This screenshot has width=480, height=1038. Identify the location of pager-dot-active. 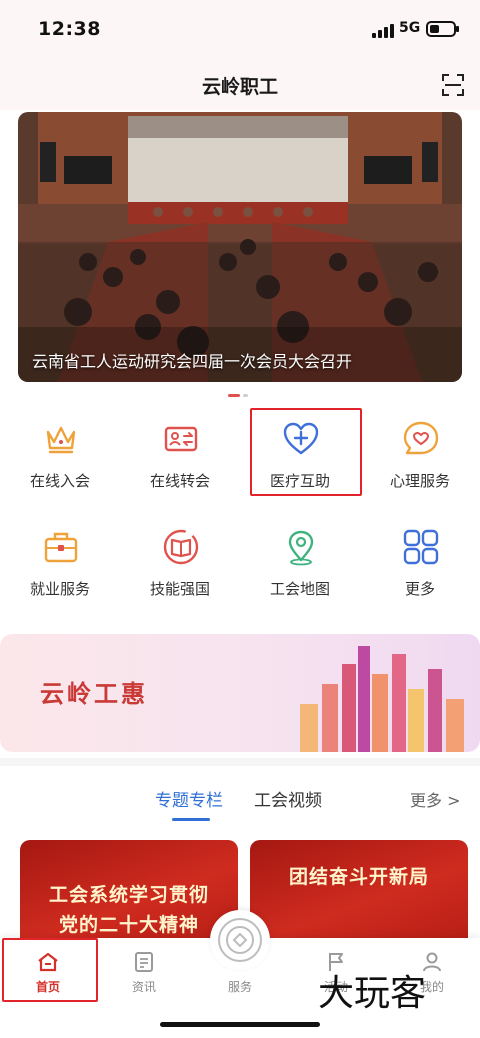
(234, 395).